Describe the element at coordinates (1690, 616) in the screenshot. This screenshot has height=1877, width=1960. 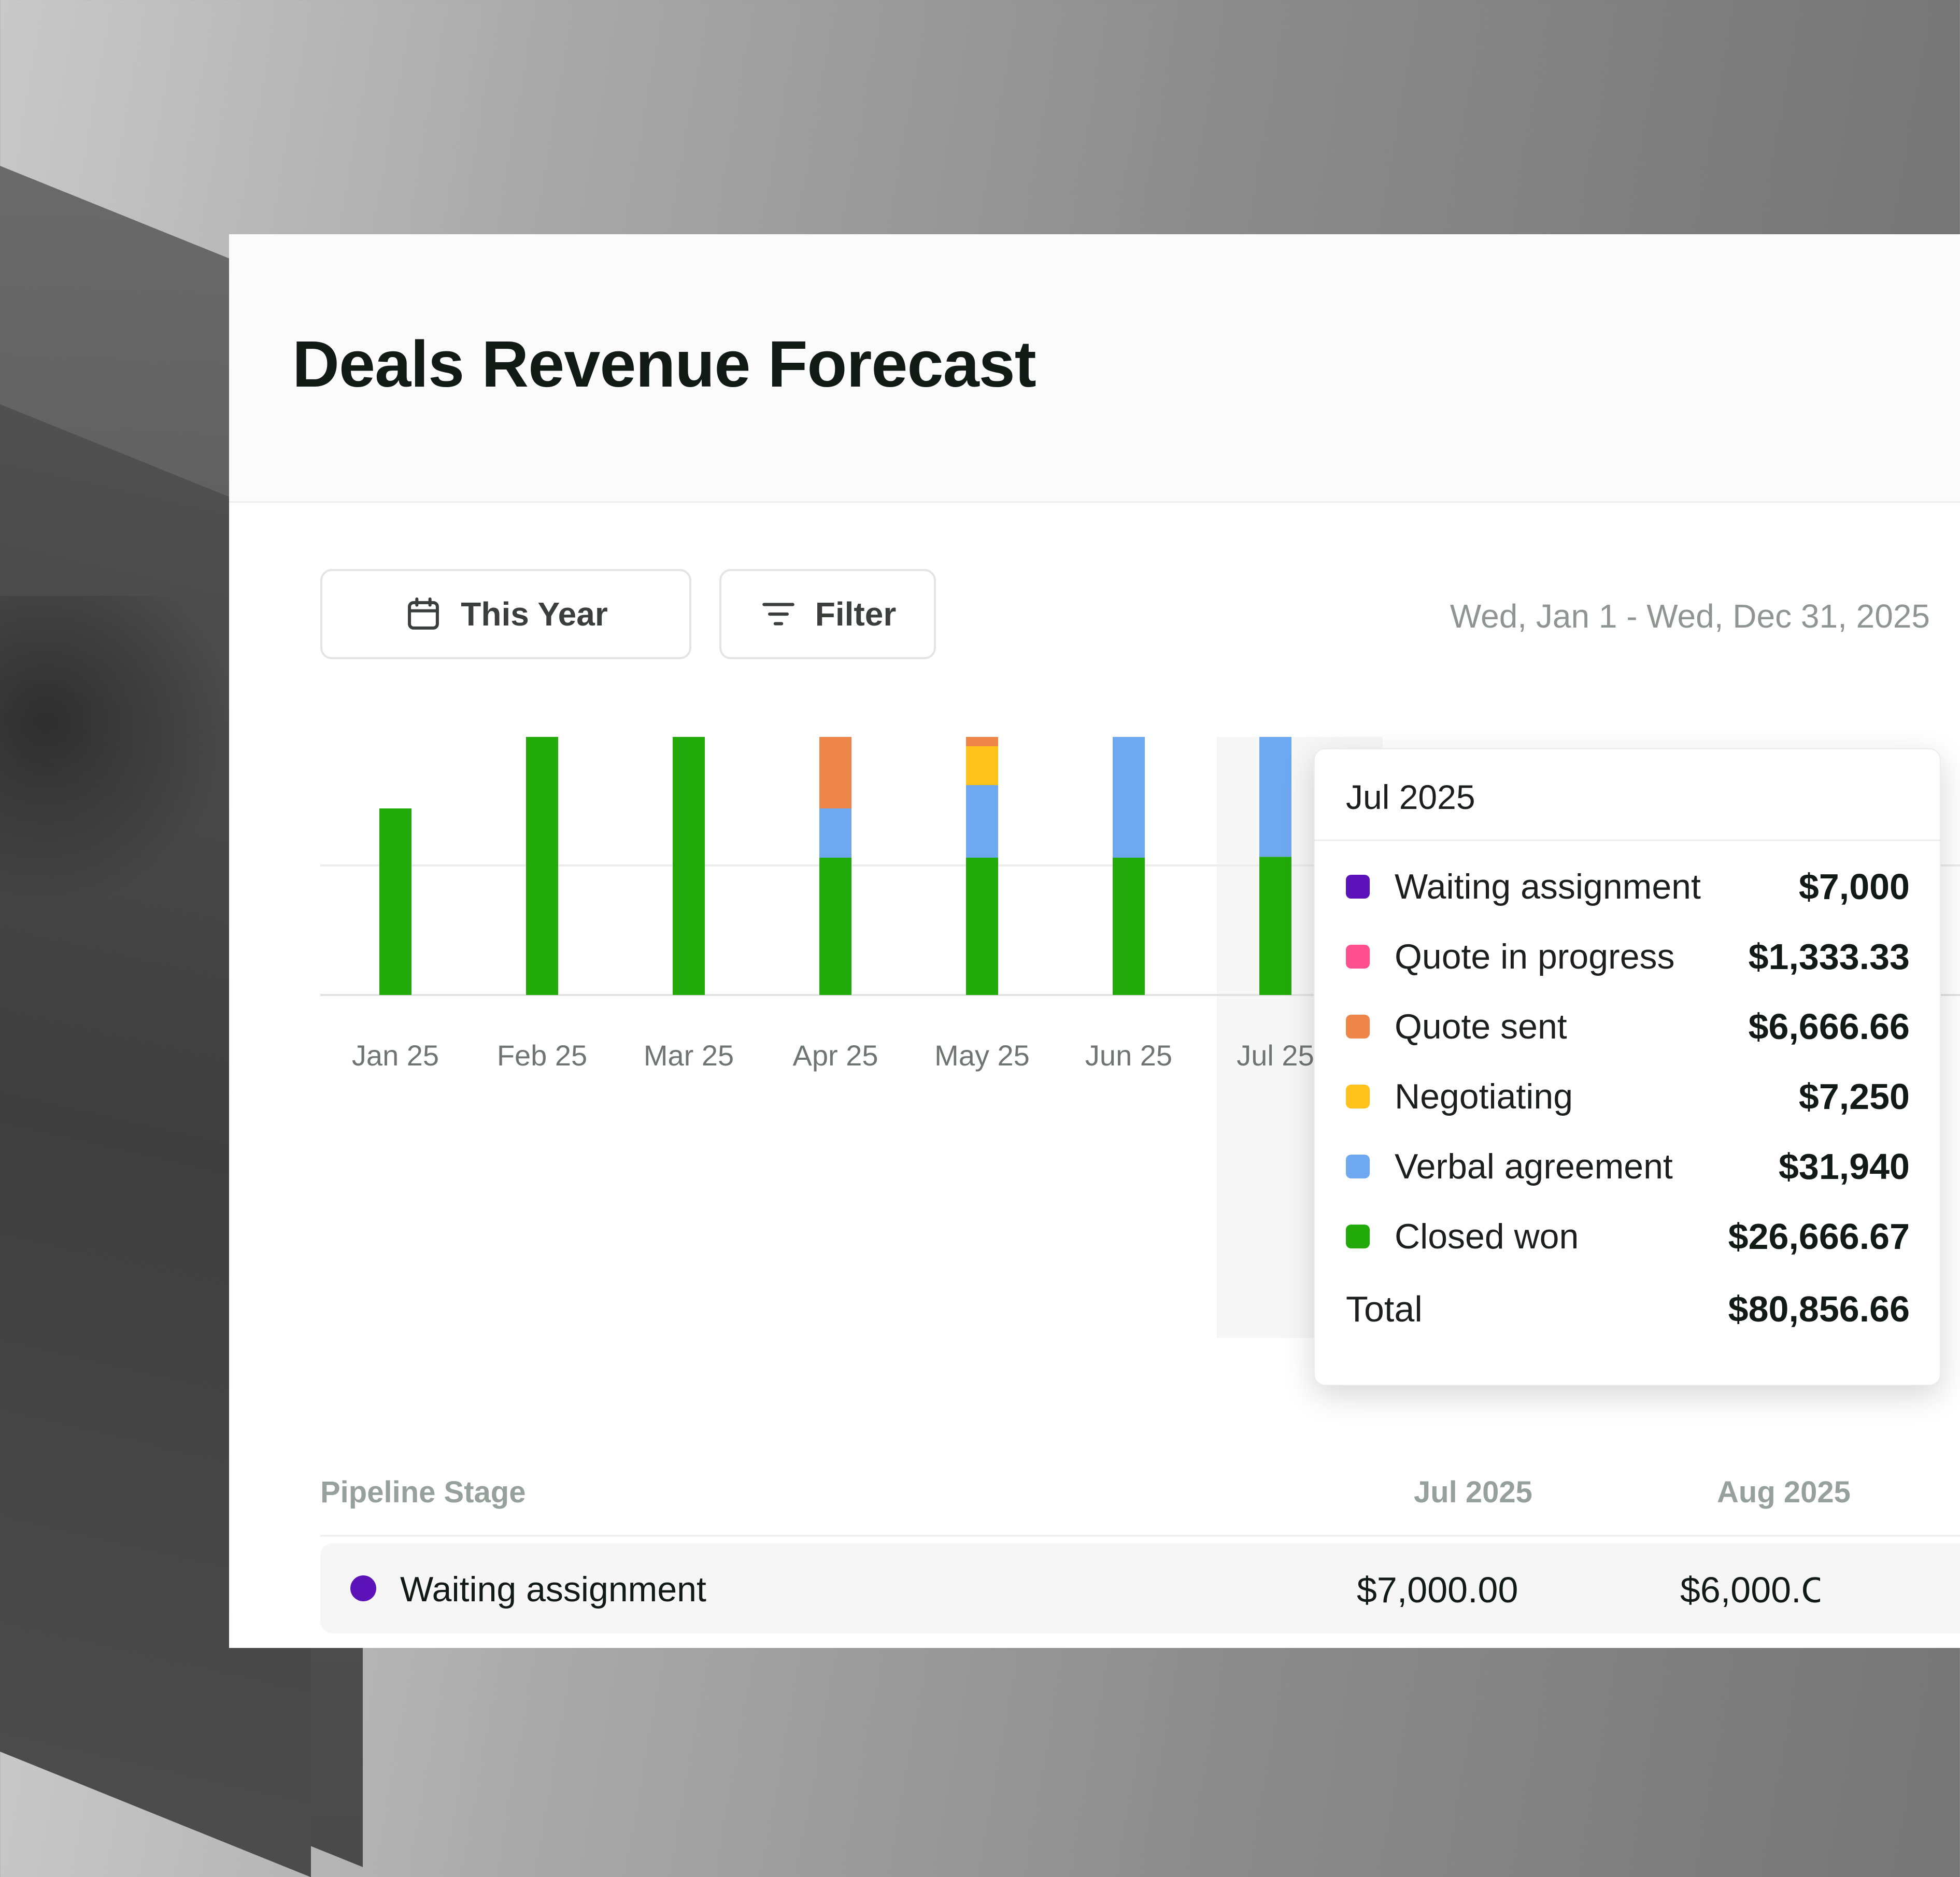
I see `date-range: Wed, Jan 1 - Wed, Dec 31, 2025` at that location.